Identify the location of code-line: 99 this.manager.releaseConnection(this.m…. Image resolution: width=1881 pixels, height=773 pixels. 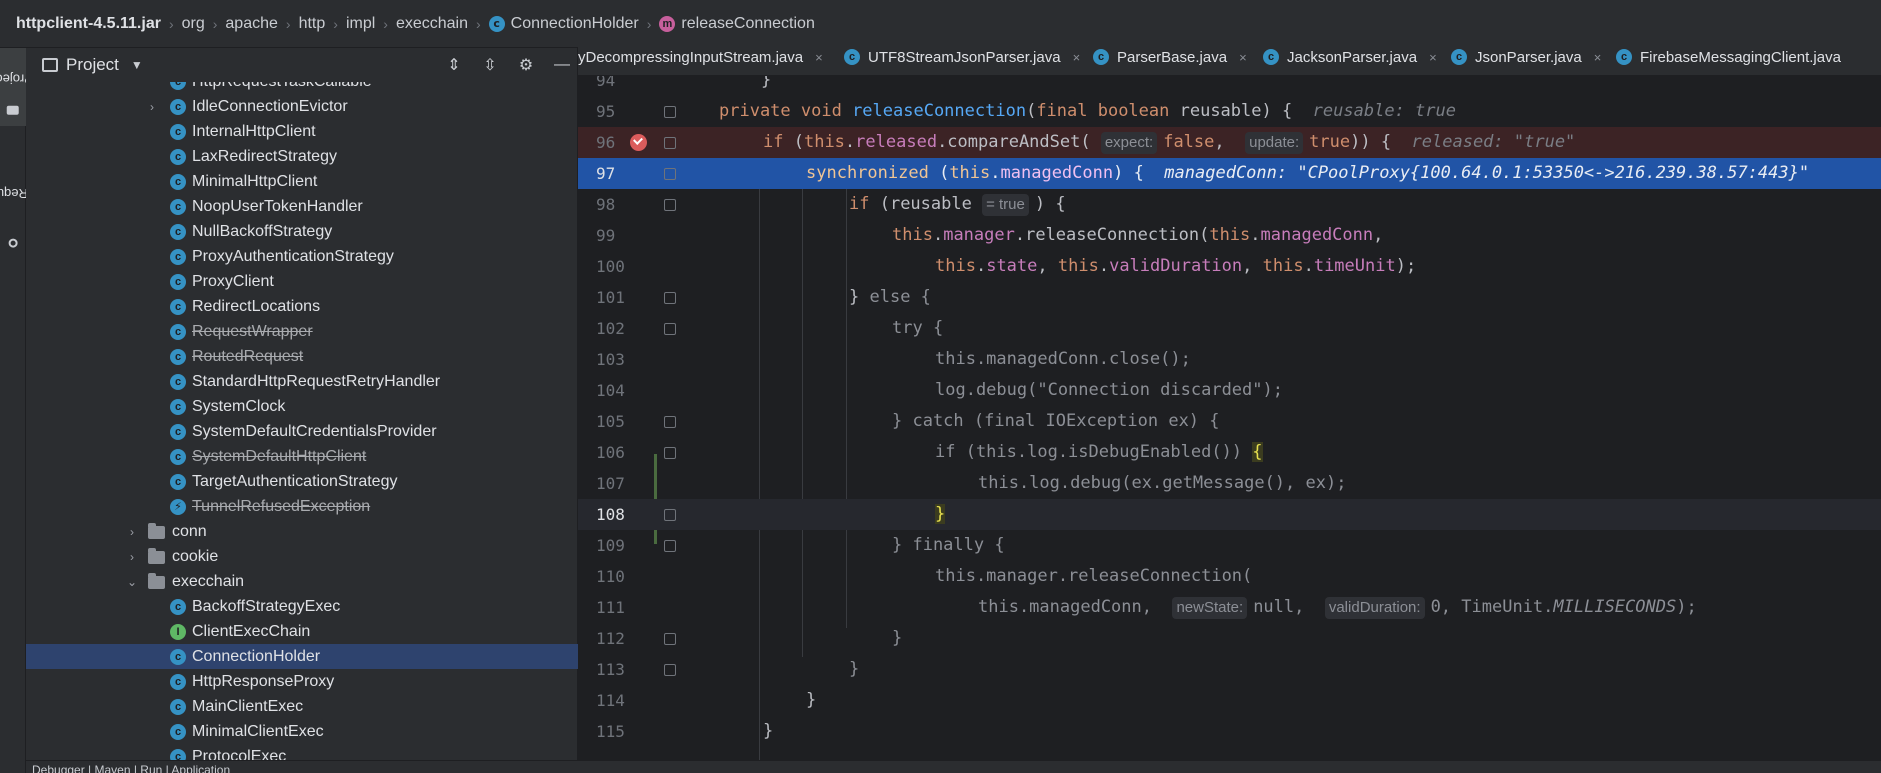
(1229, 235).